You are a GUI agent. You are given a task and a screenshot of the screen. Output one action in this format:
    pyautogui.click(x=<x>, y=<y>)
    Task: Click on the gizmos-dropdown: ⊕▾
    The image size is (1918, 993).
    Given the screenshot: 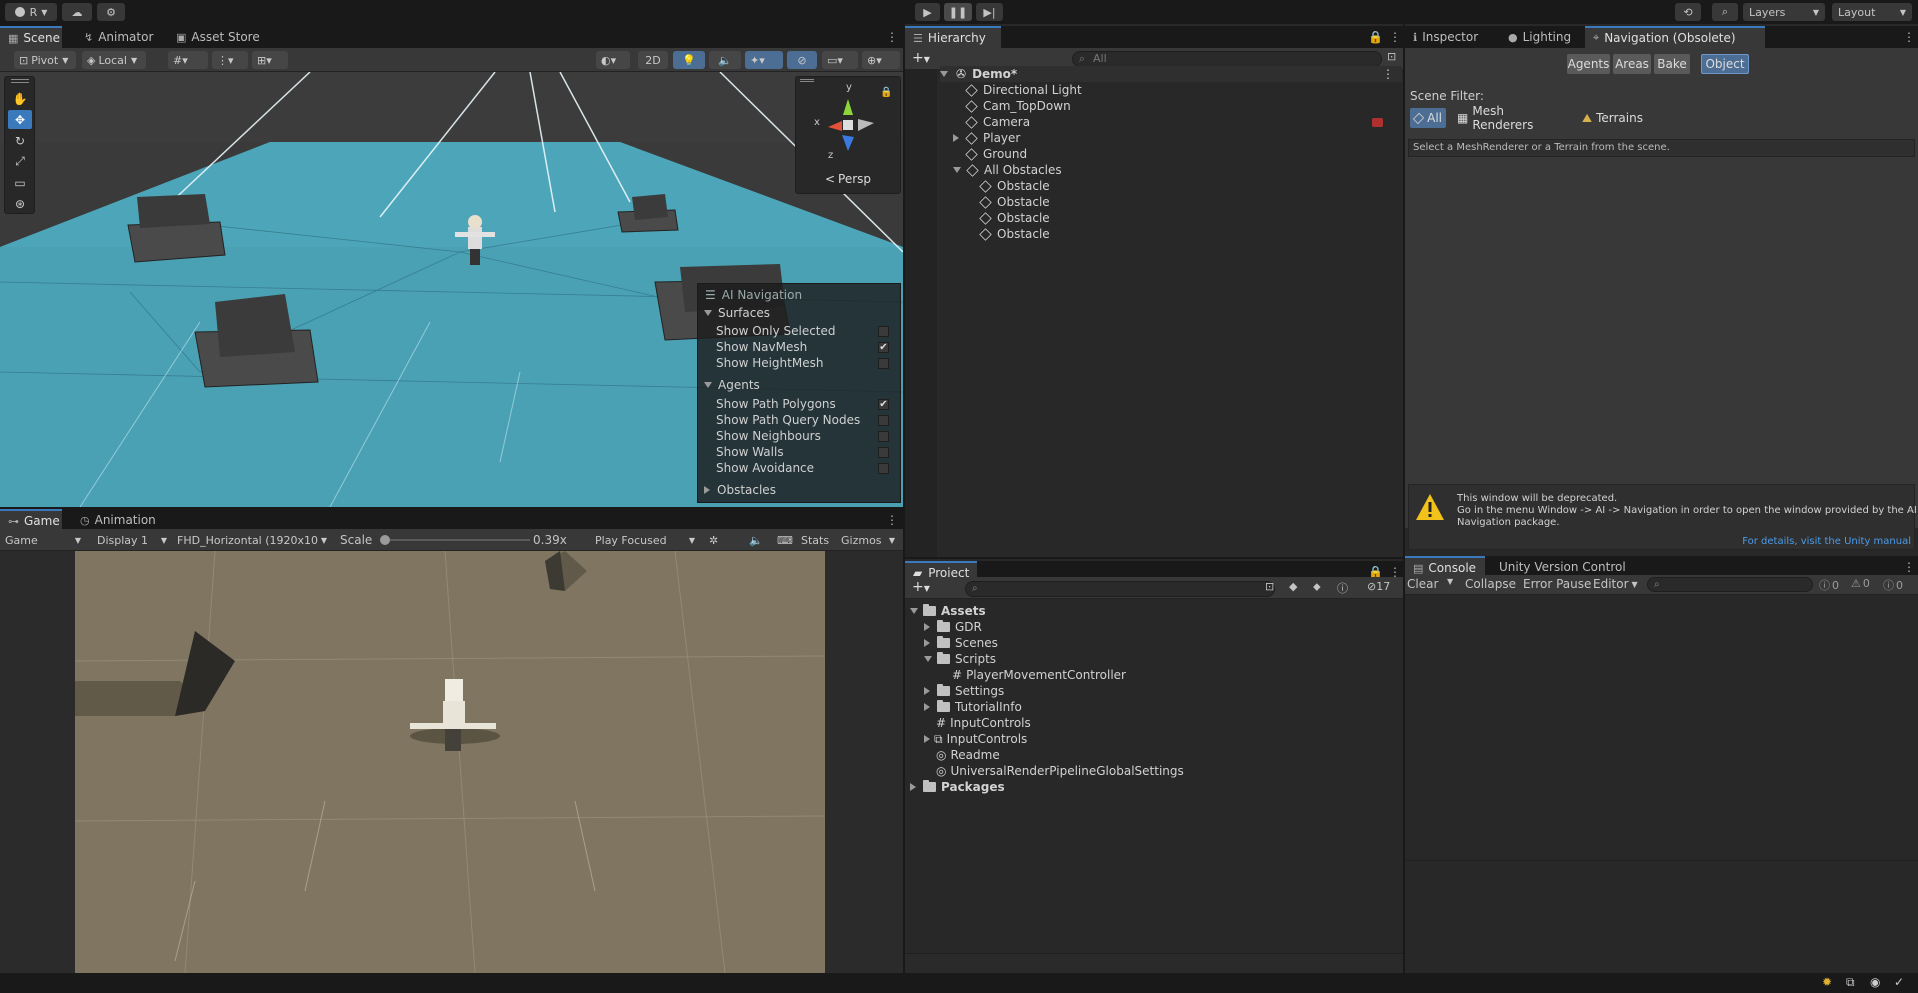 What is the action you would take?
    pyautogui.click(x=881, y=60)
    